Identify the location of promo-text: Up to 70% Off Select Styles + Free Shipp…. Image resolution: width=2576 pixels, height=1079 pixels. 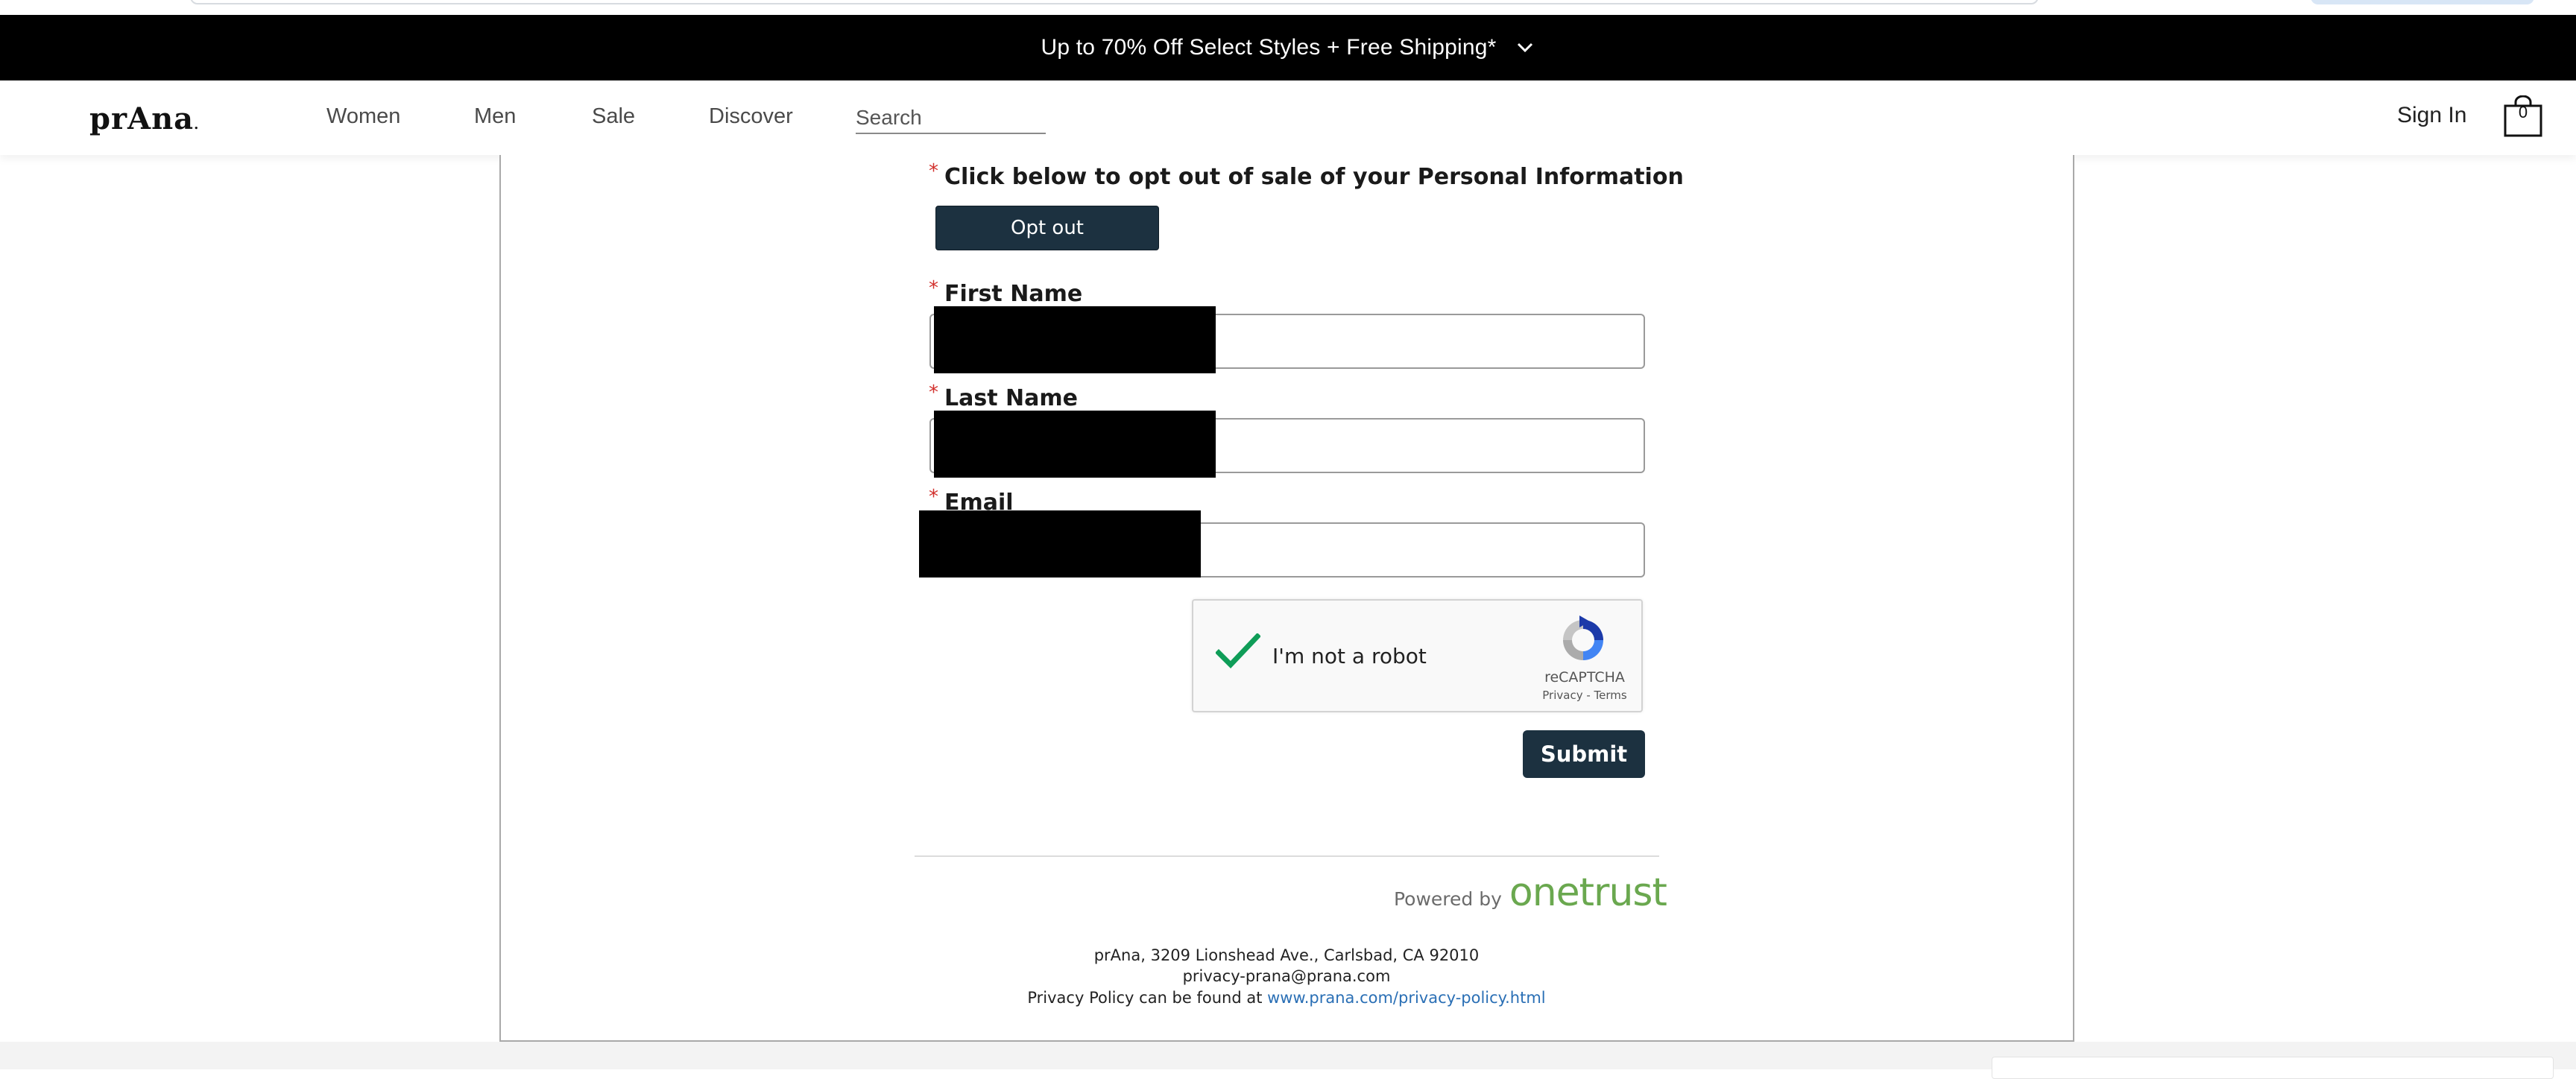
(1269, 47).